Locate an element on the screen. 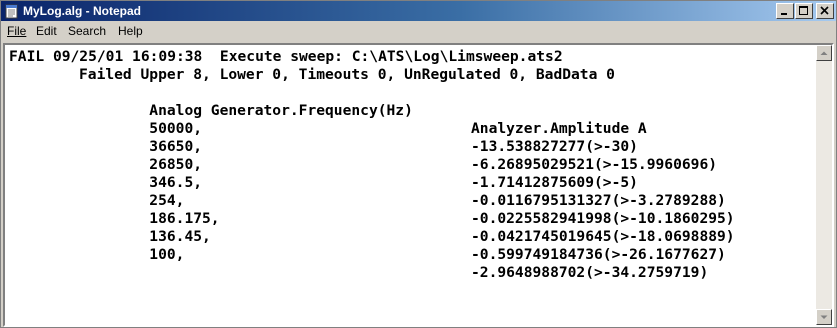  log-path: C:\ATS\Log\Limsweep.ats2 is located at coordinates (457, 56).